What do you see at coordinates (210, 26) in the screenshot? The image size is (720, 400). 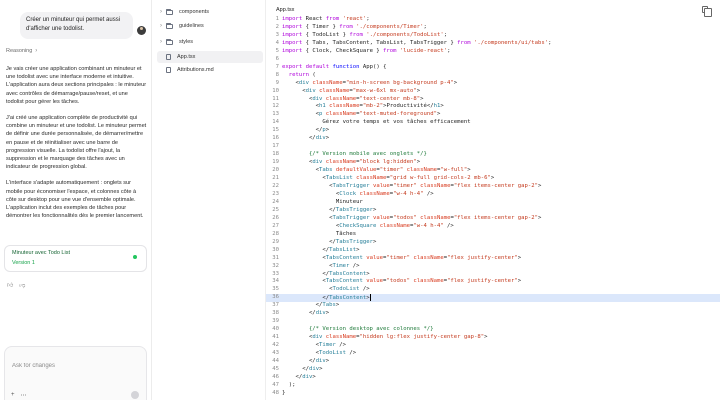 I see `tree-folder-guidelines: › guidelines` at bounding box center [210, 26].